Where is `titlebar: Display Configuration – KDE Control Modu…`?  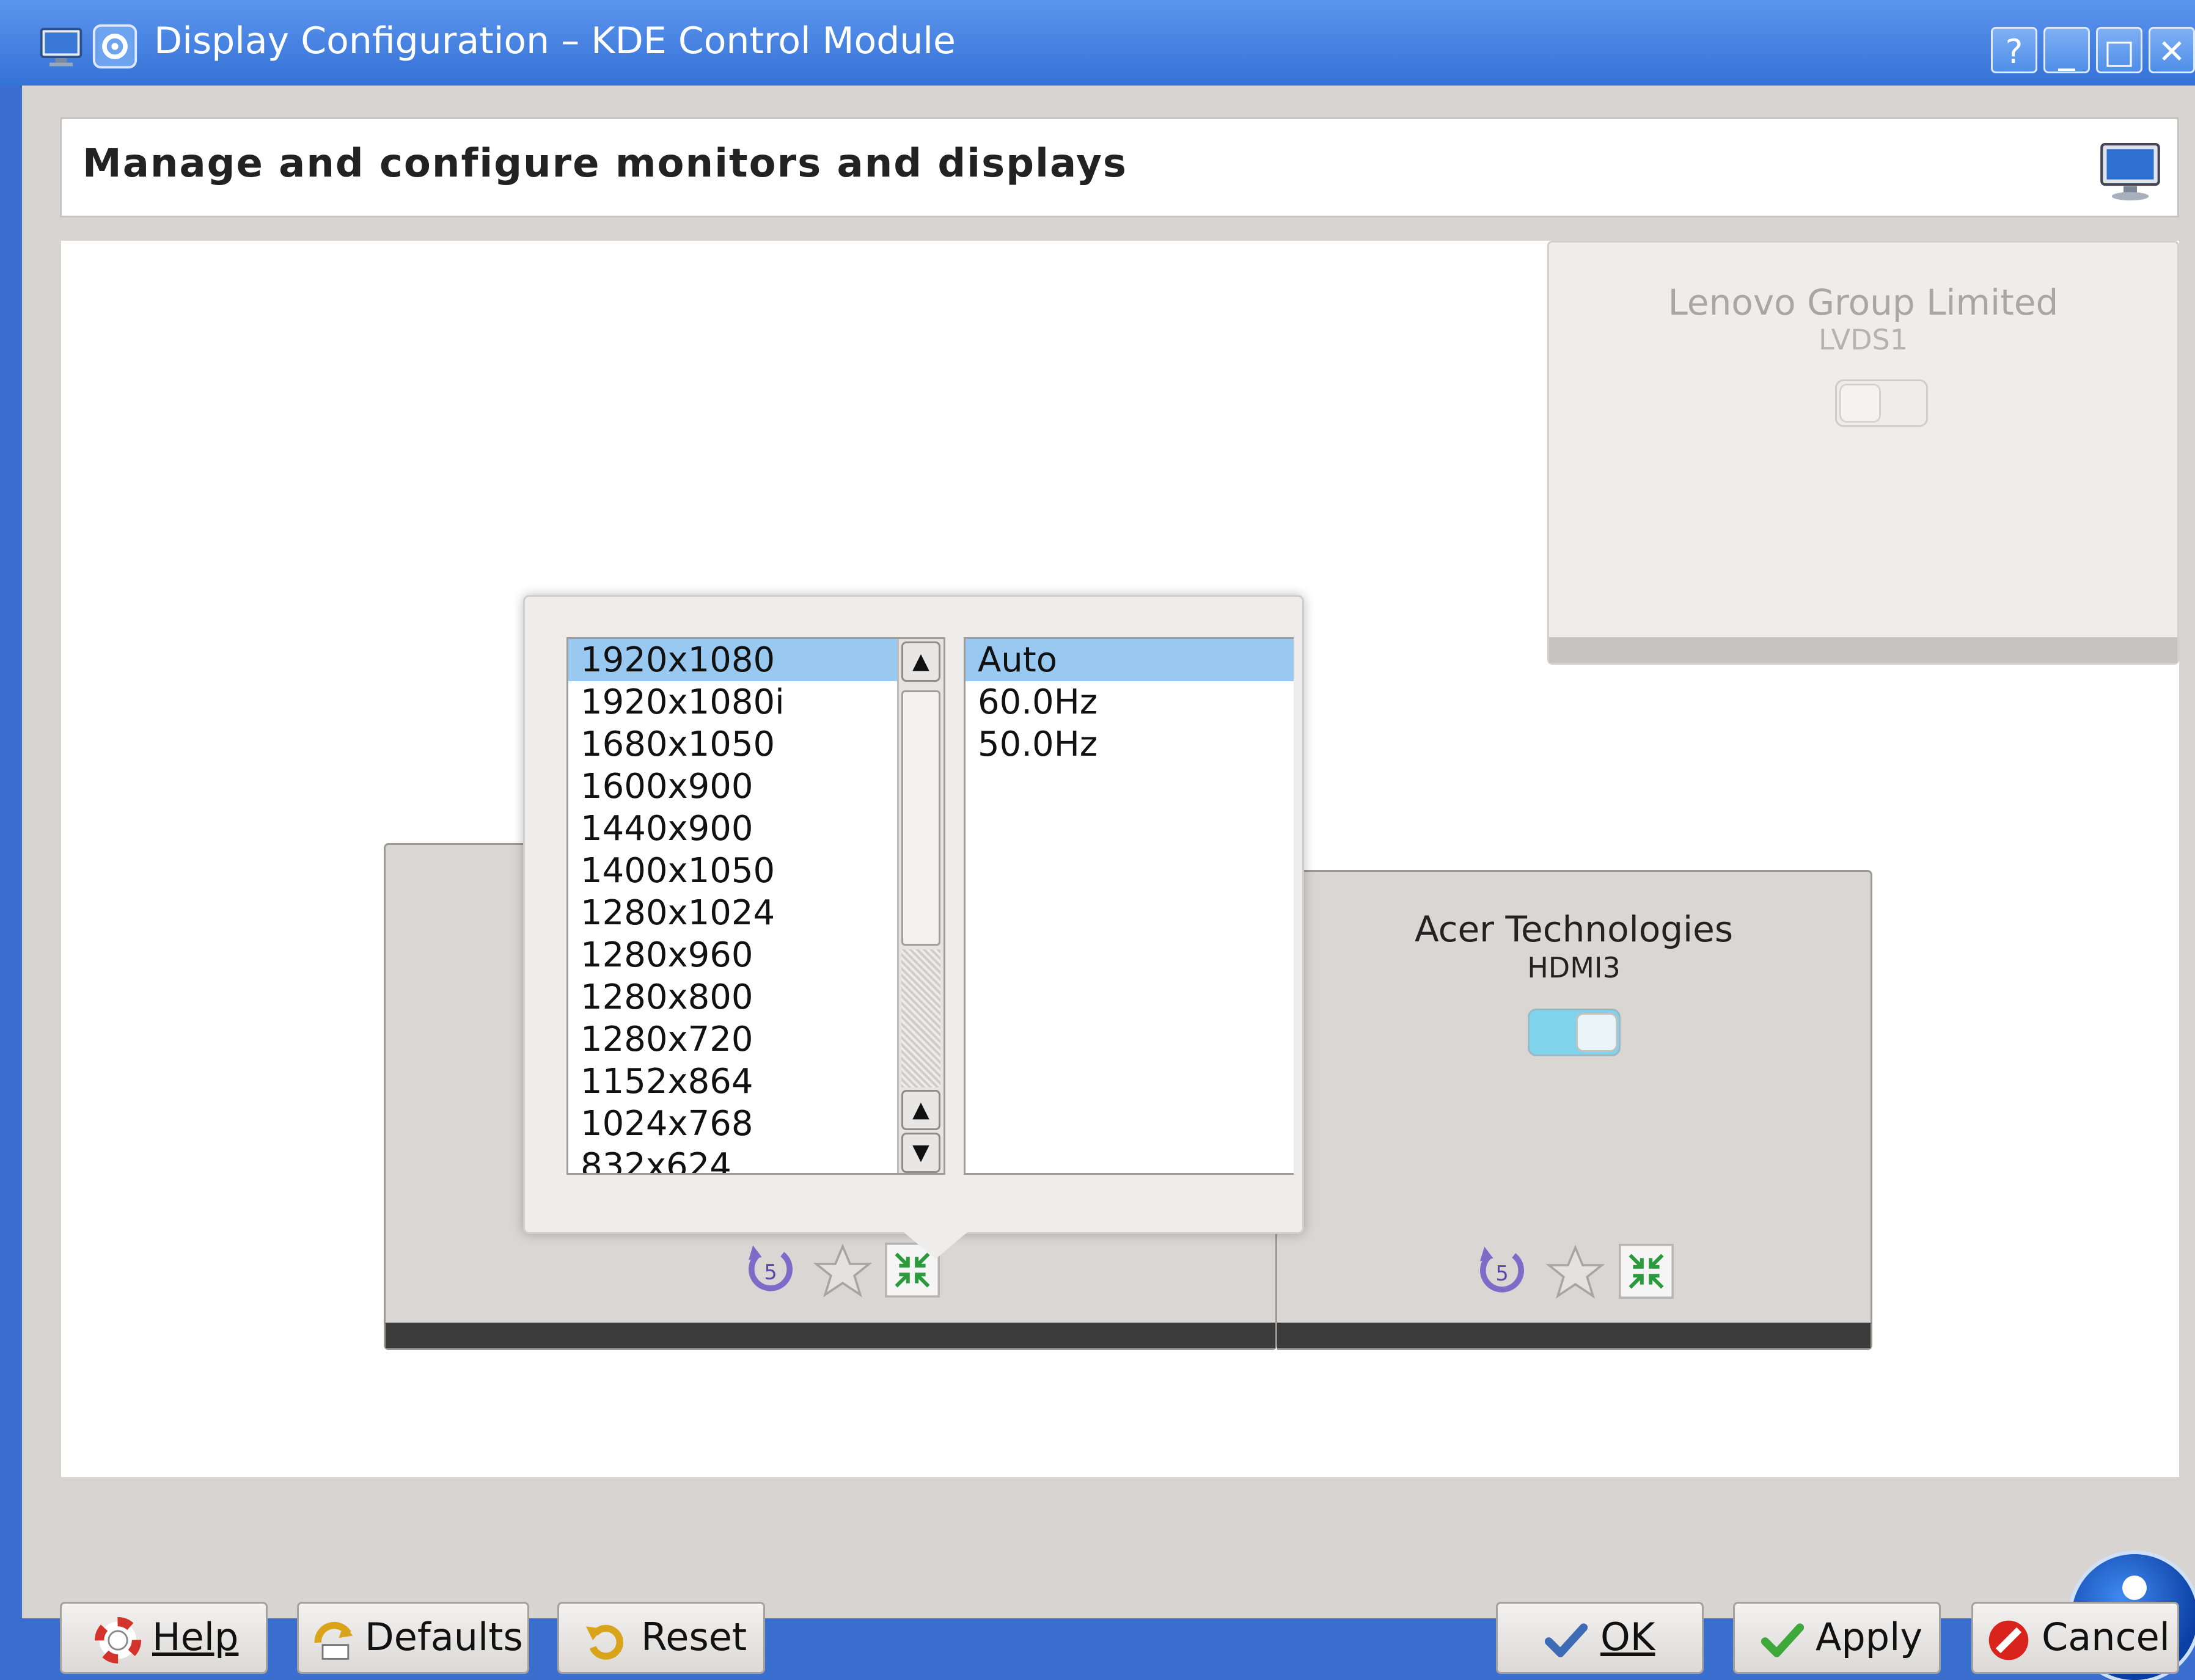 titlebar: Display Configuration – KDE Control Modu… is located at coordinates (1097, 43).